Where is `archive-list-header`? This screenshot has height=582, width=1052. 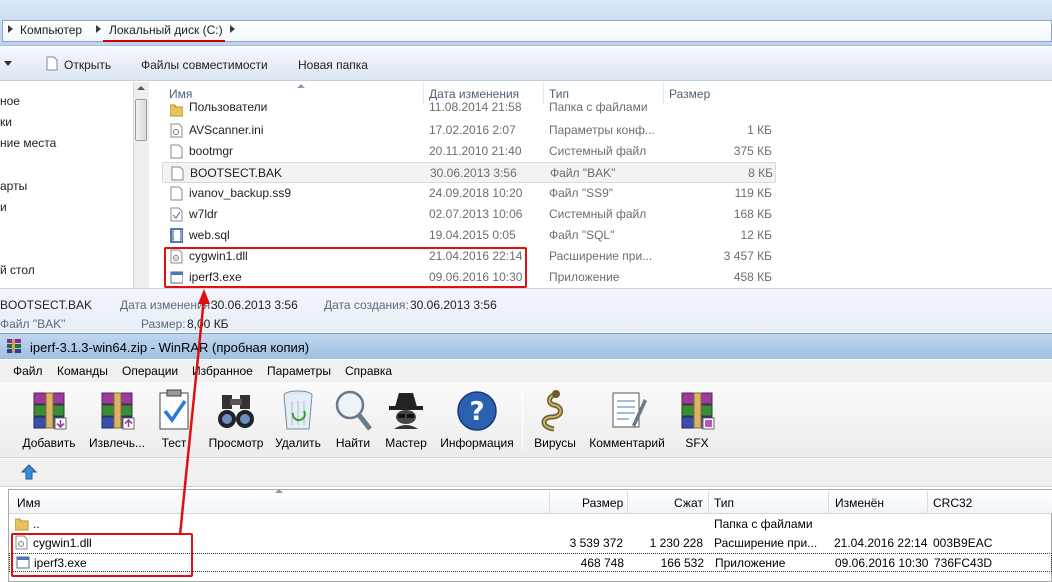 archive-list-header is located at coordinates (530, 502).